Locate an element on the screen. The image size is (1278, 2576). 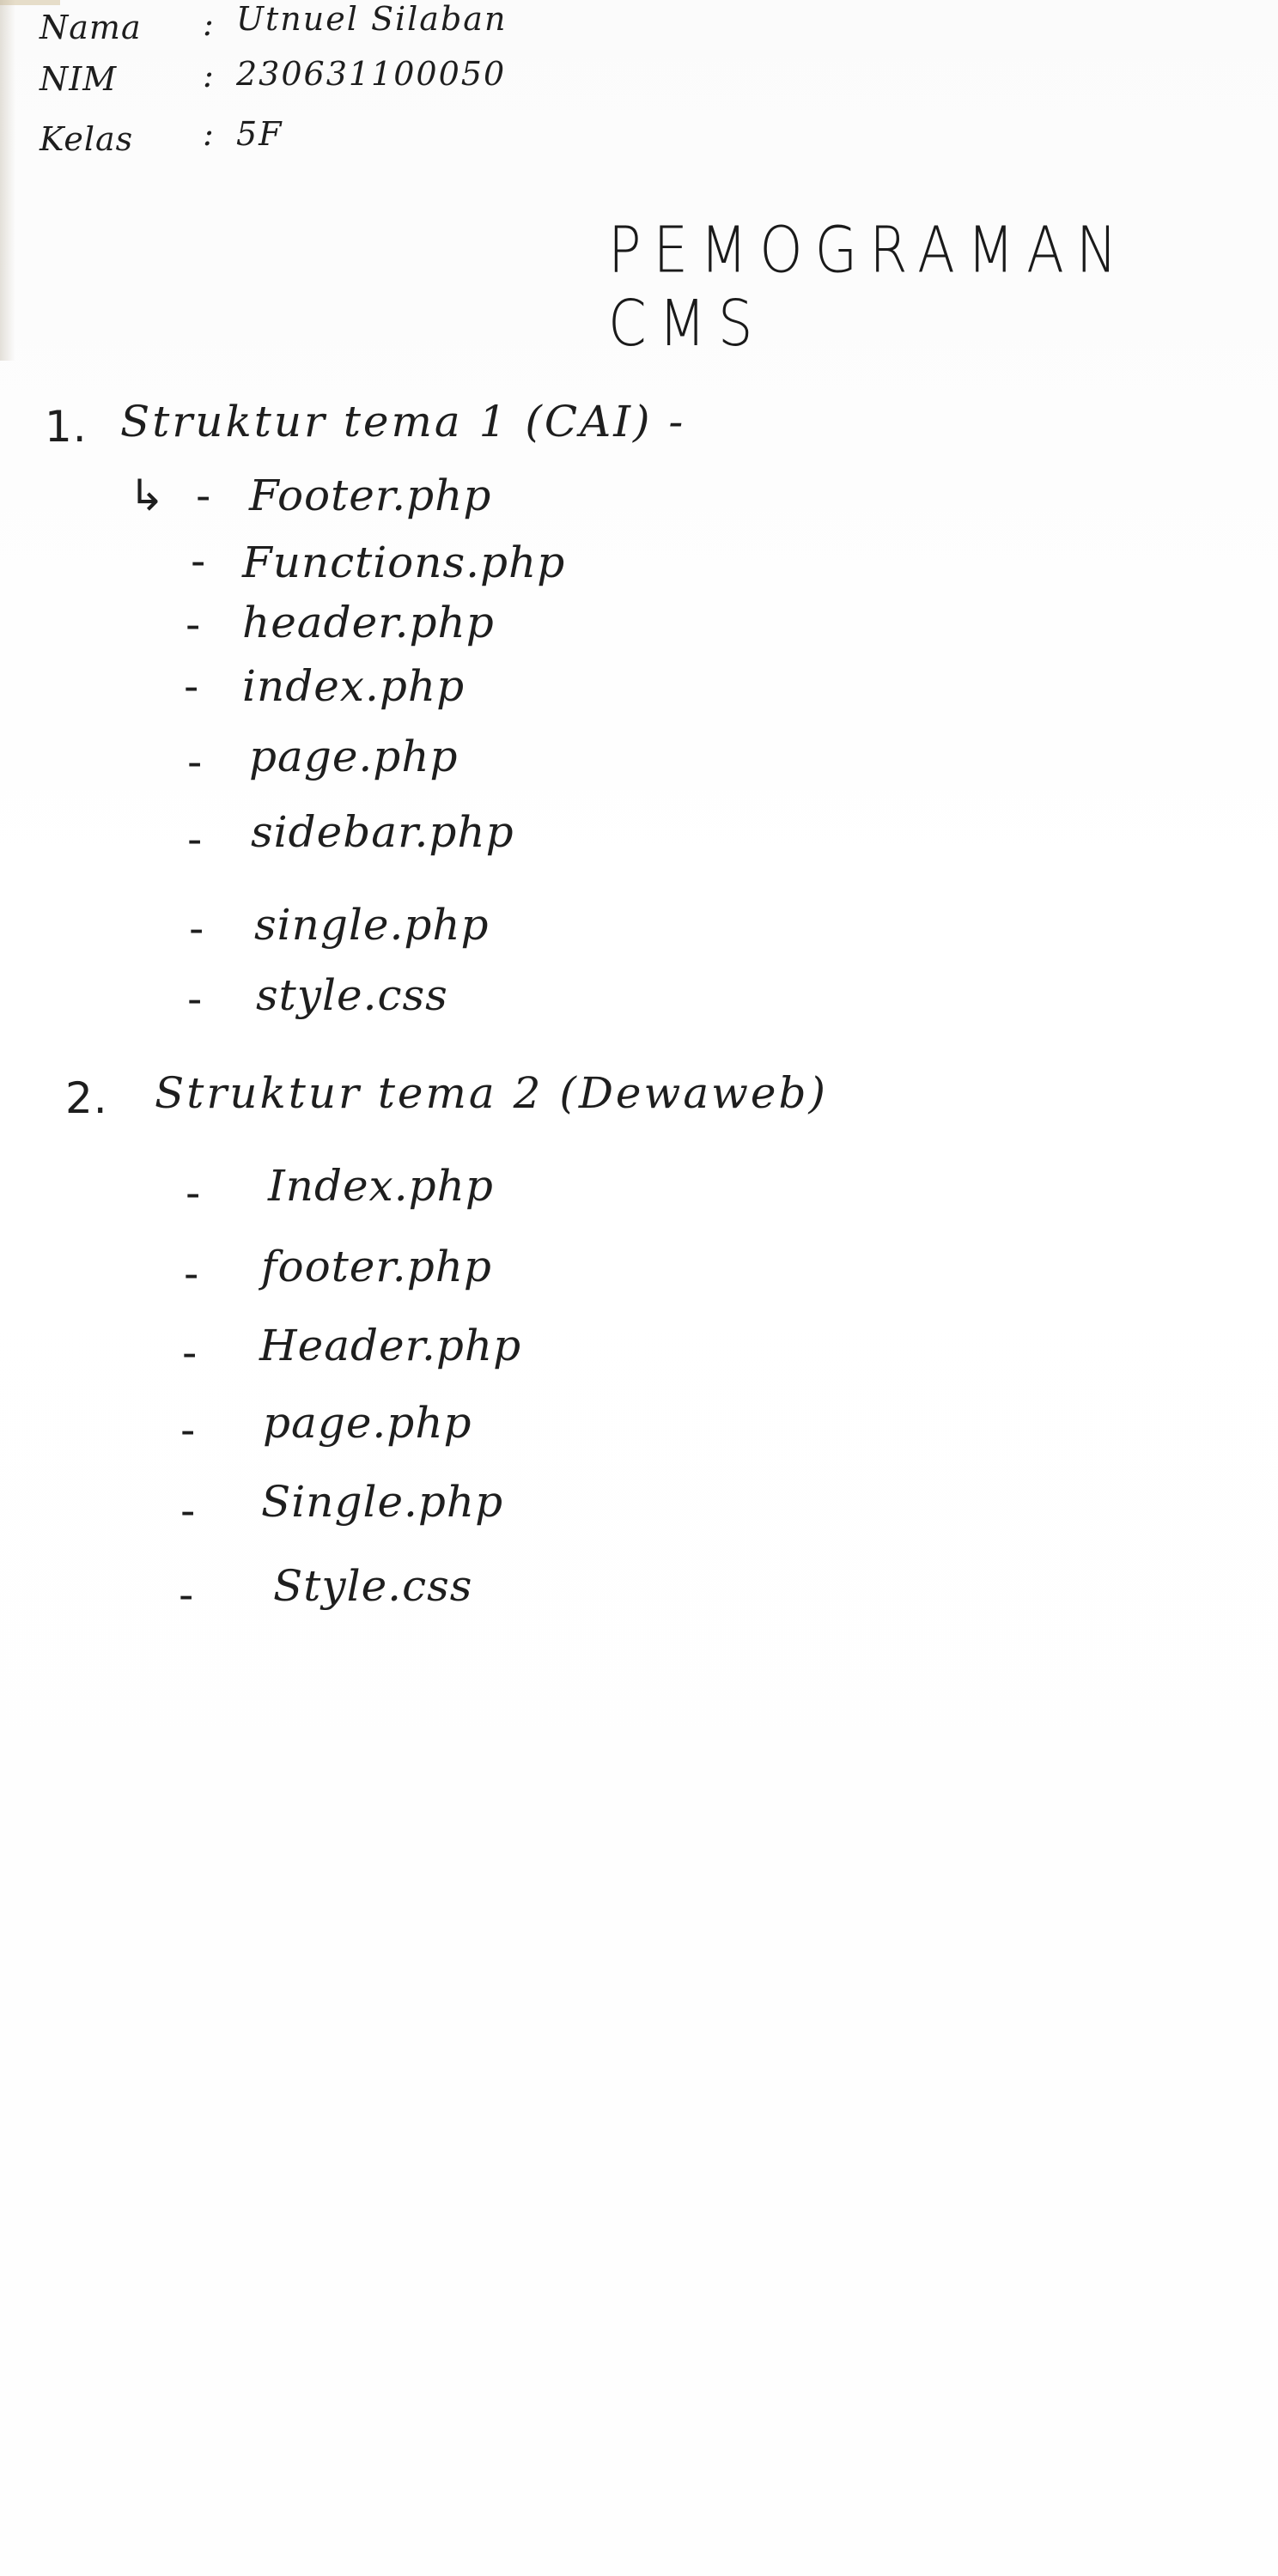
kelas-colon: : is located at coordinates (209, 134).